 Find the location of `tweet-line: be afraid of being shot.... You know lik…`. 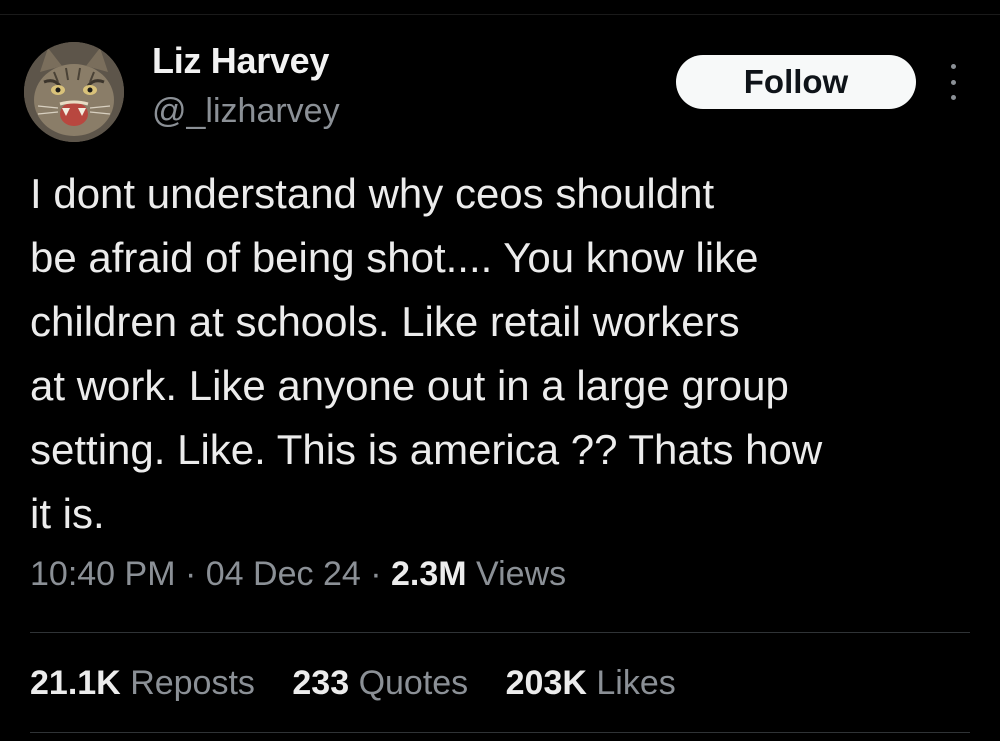

tweet-line: be afraid of being shot.... You know lik… is located at coordinates (394, 257).